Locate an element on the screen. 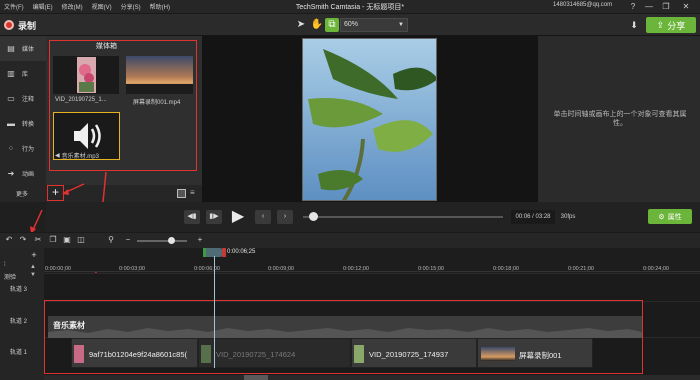 The height and width of the screenshot is (380, 700). track-3-row is located at coordinates (372, 287).